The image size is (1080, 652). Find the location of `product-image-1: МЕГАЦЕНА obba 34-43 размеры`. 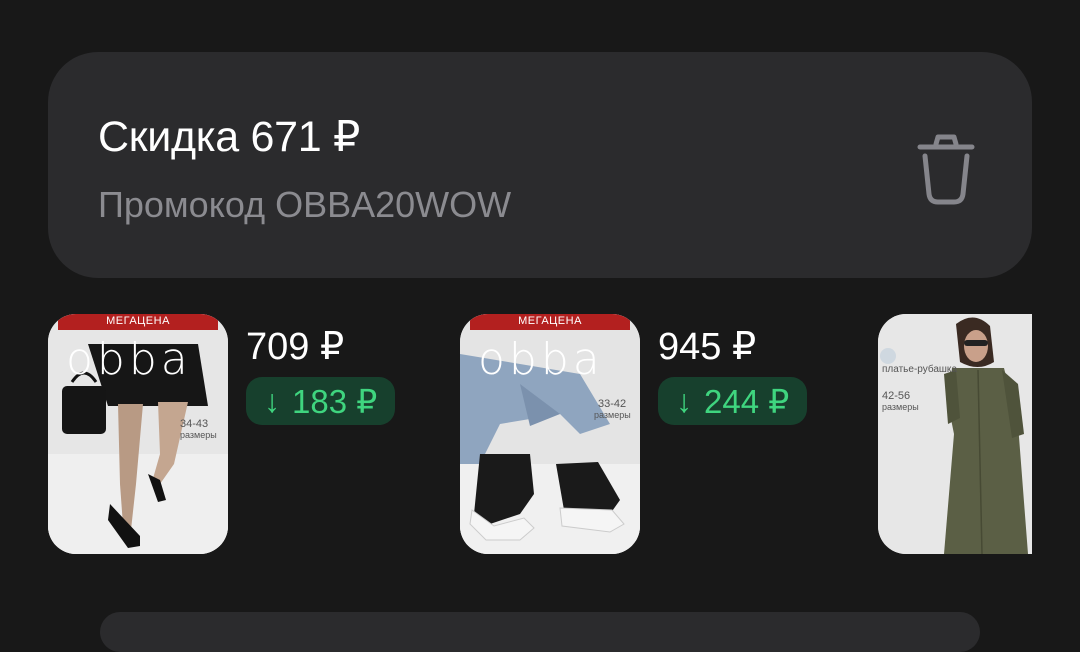

product-image-1: МЕГАЦЕНА obba 34-43 размеры is located at coordinates (138, 434).